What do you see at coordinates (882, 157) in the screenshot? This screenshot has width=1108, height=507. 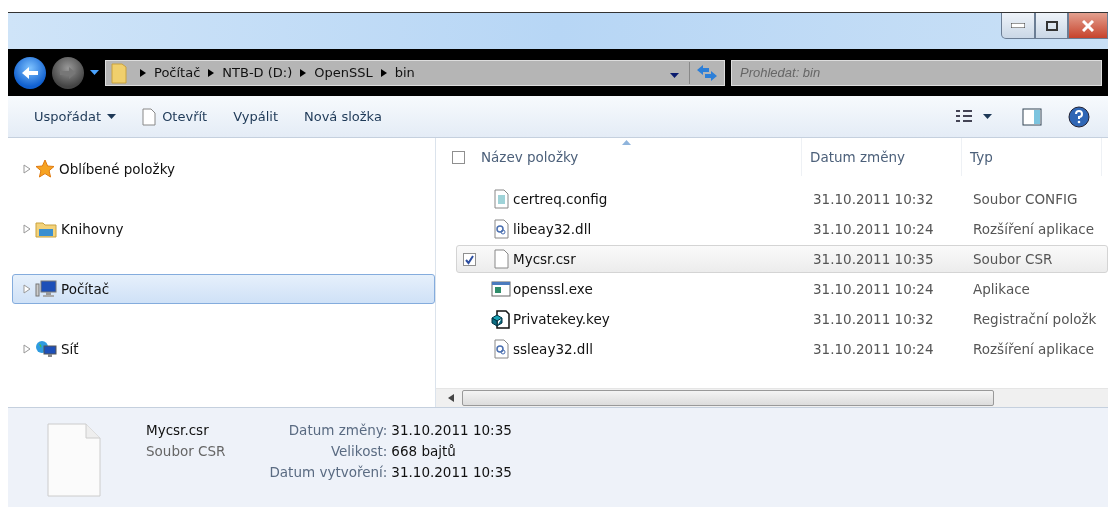 I see `column-header: Datum změny` at bounding box center [882, 157].